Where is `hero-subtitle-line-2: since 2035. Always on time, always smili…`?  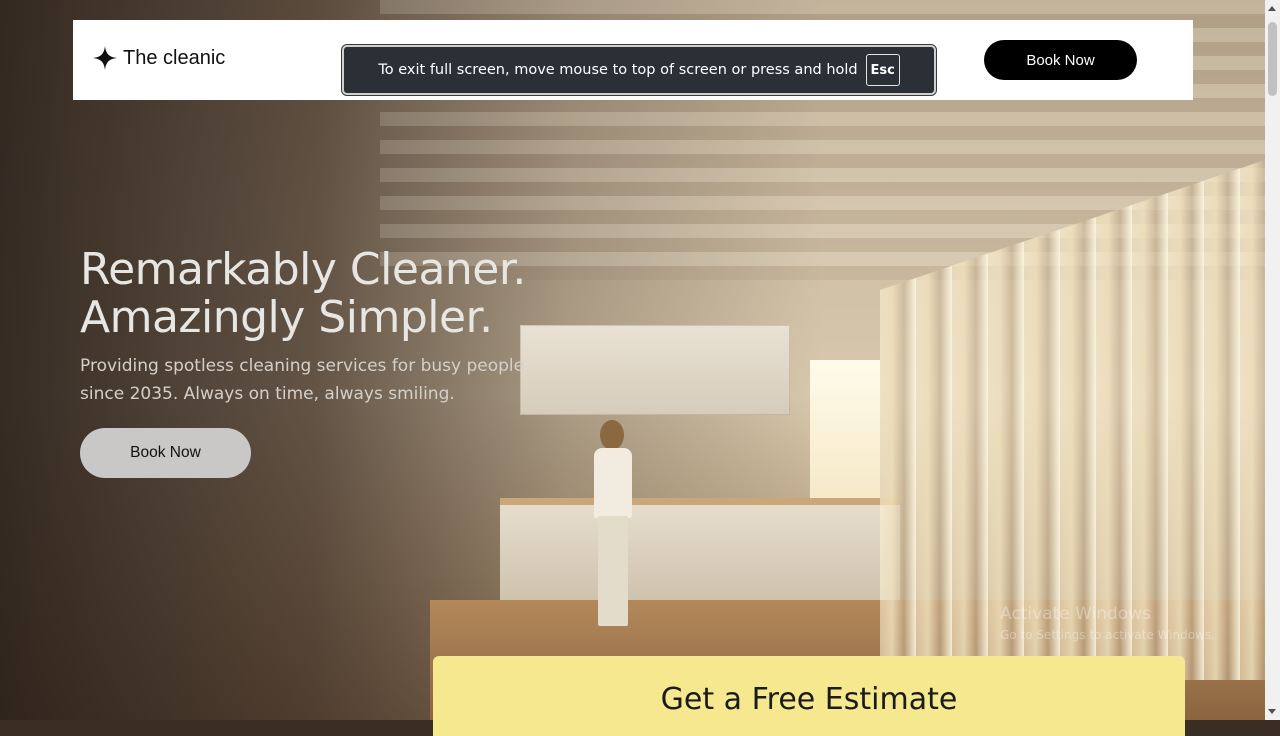 hero-subtitle-line-2: since 2035. Always on time, always smili… is located at coordinates (267, 394).